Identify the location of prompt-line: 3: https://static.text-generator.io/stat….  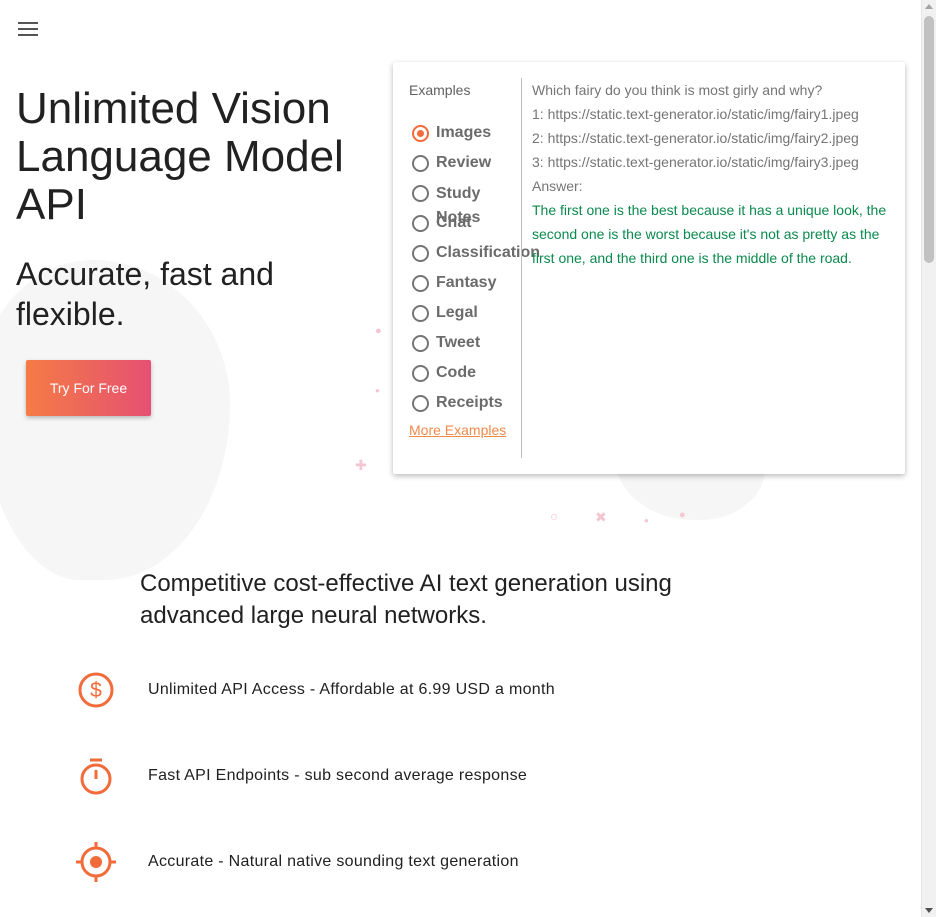
(695, 162).